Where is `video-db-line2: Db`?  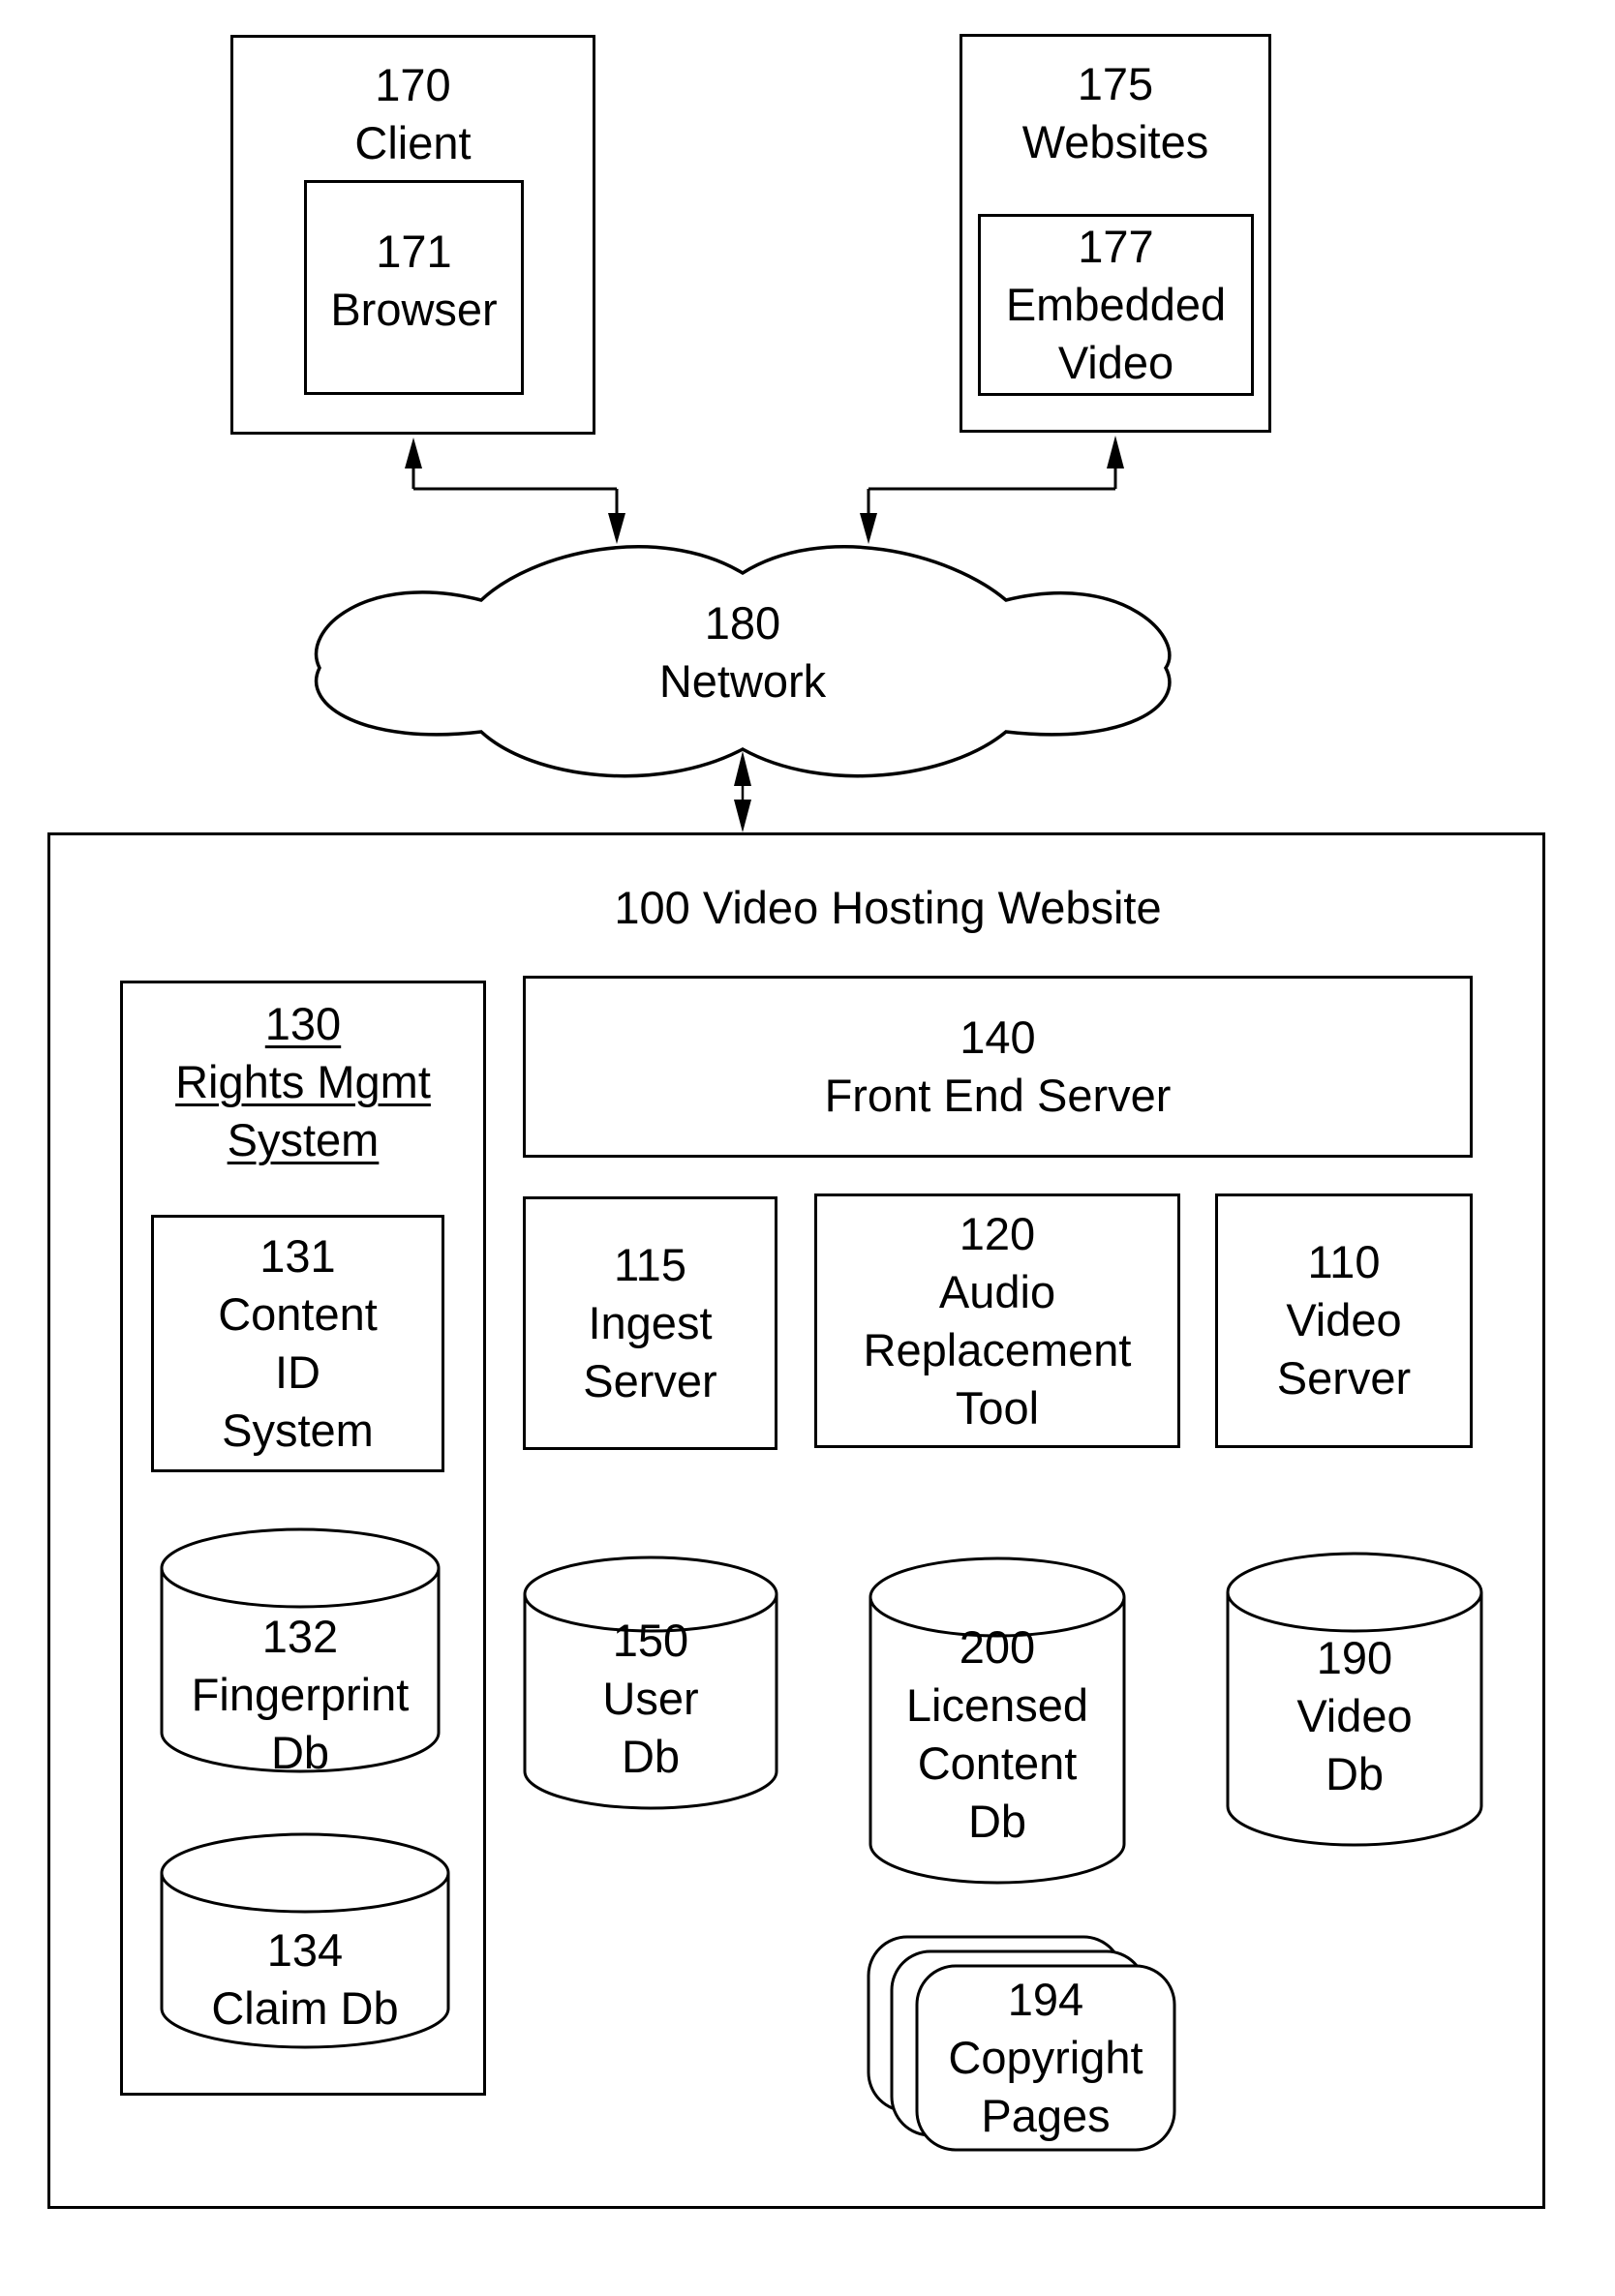
video-db-line2: Db is located at coordinates (1355, 1774).